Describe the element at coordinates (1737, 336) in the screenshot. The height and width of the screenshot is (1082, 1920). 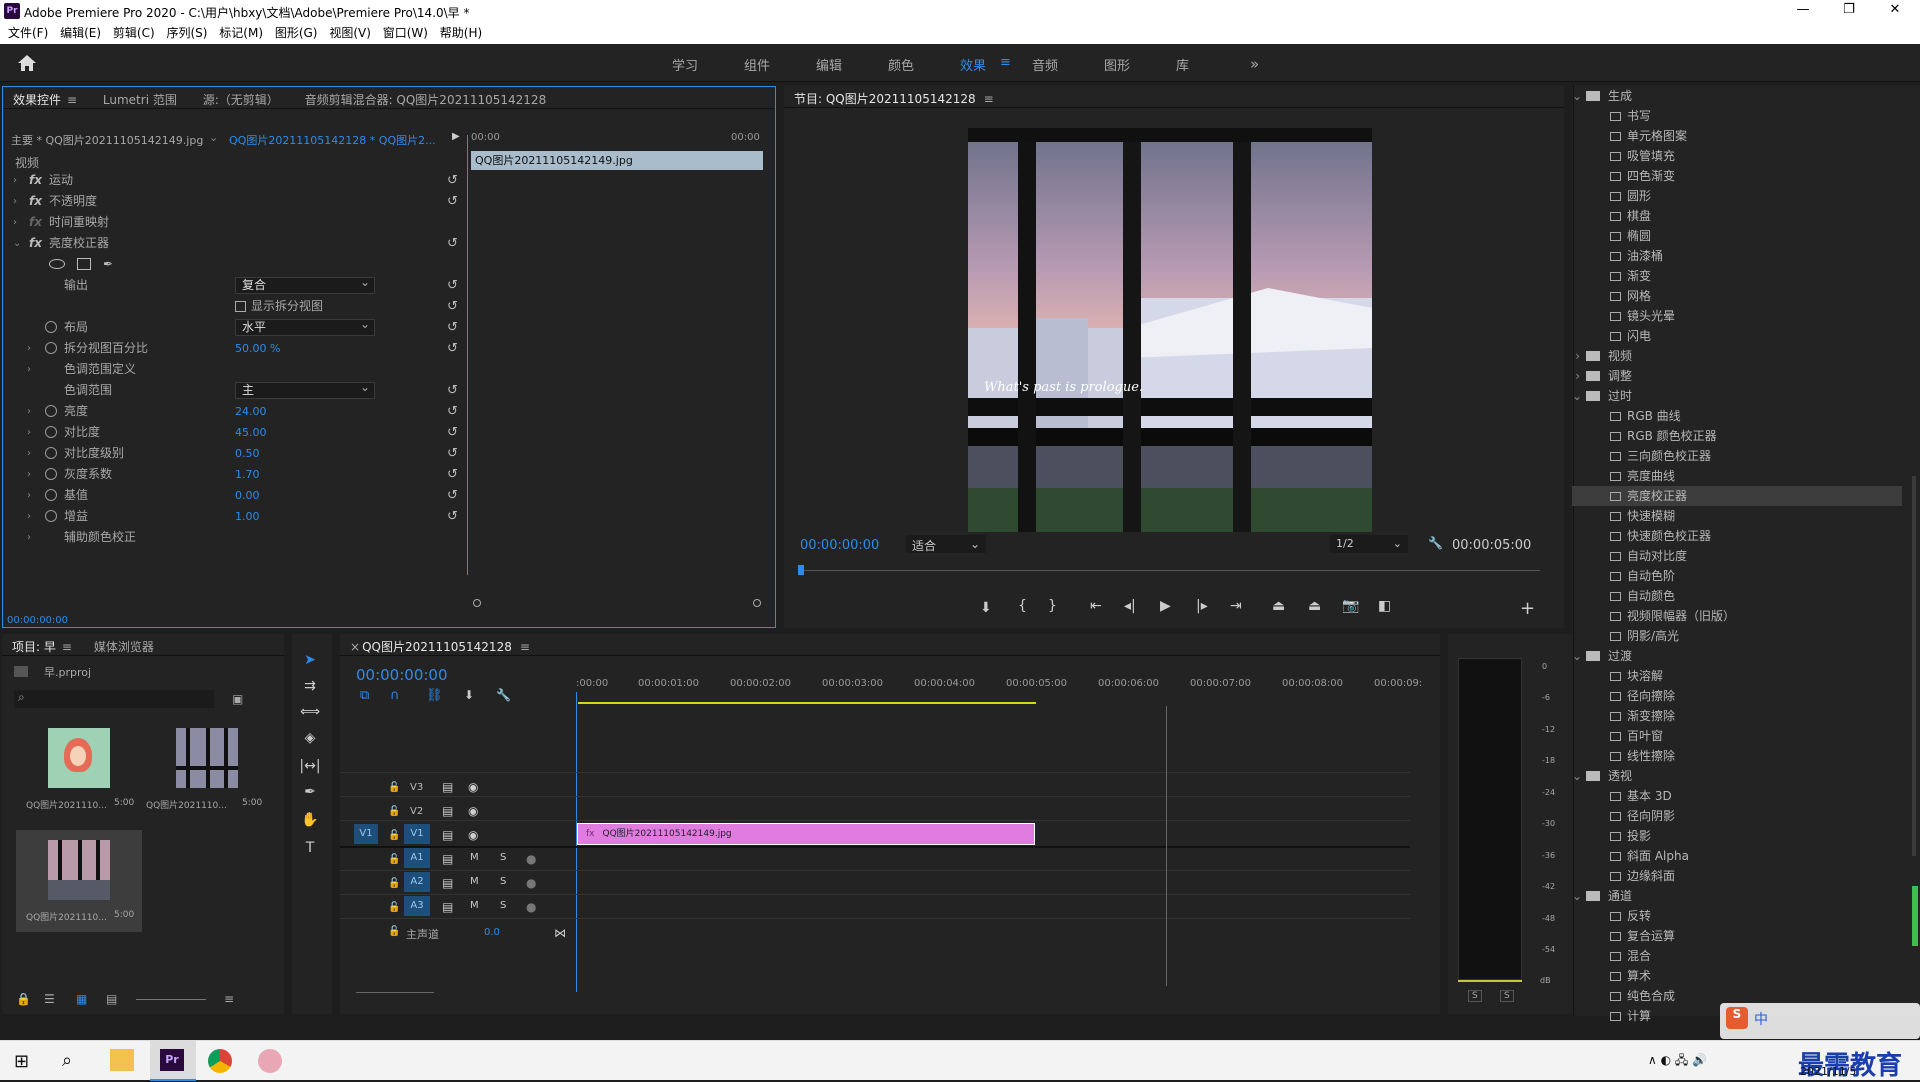
I see `effect-item: 闪电` at that location.